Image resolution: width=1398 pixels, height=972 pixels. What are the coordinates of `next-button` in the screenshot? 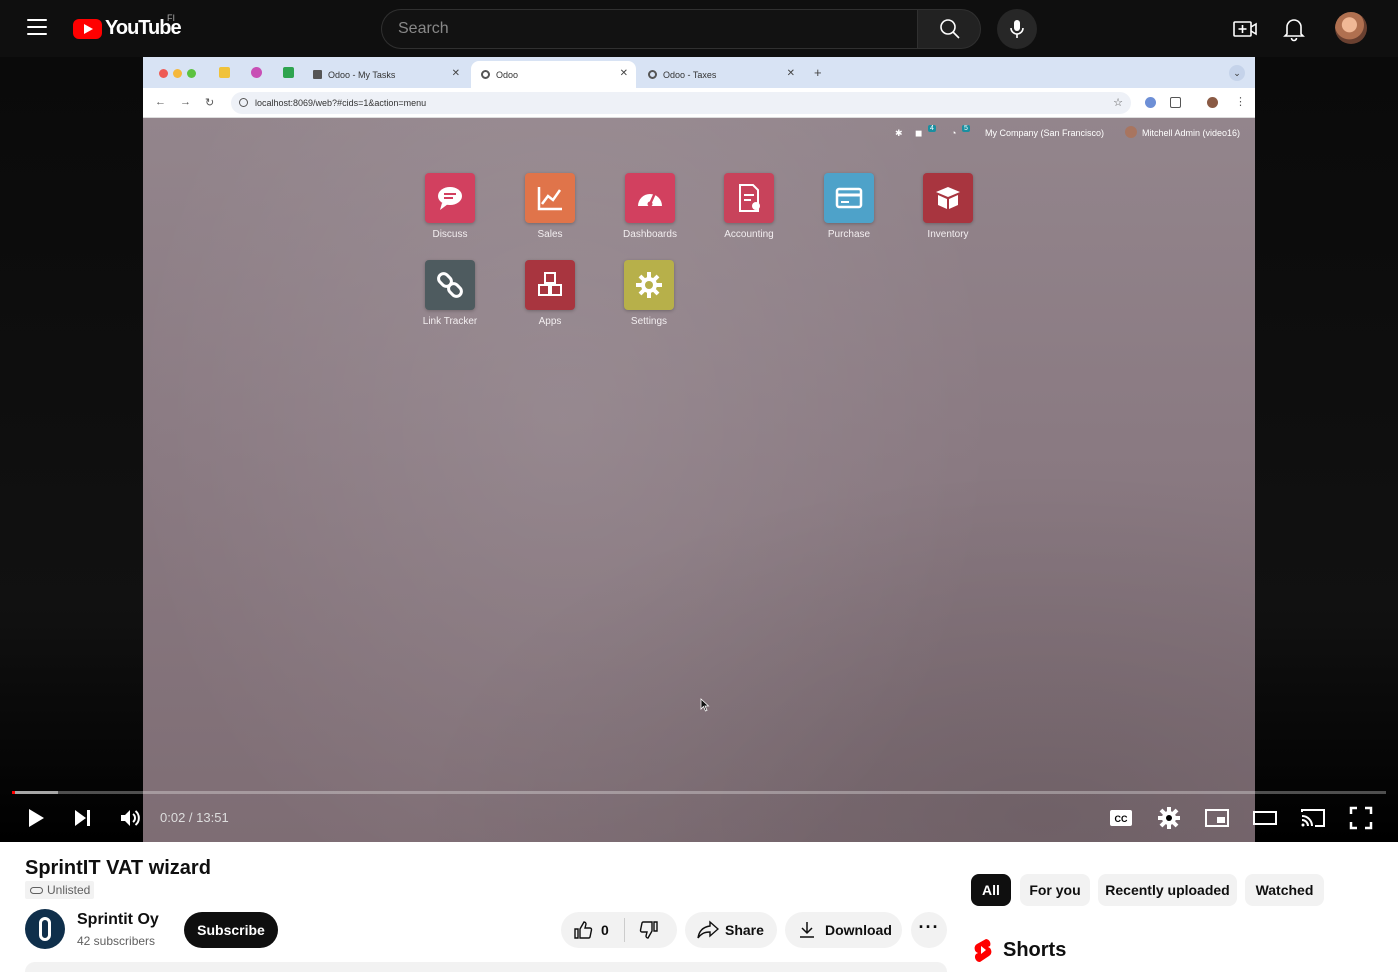 It's located at (83, 818).